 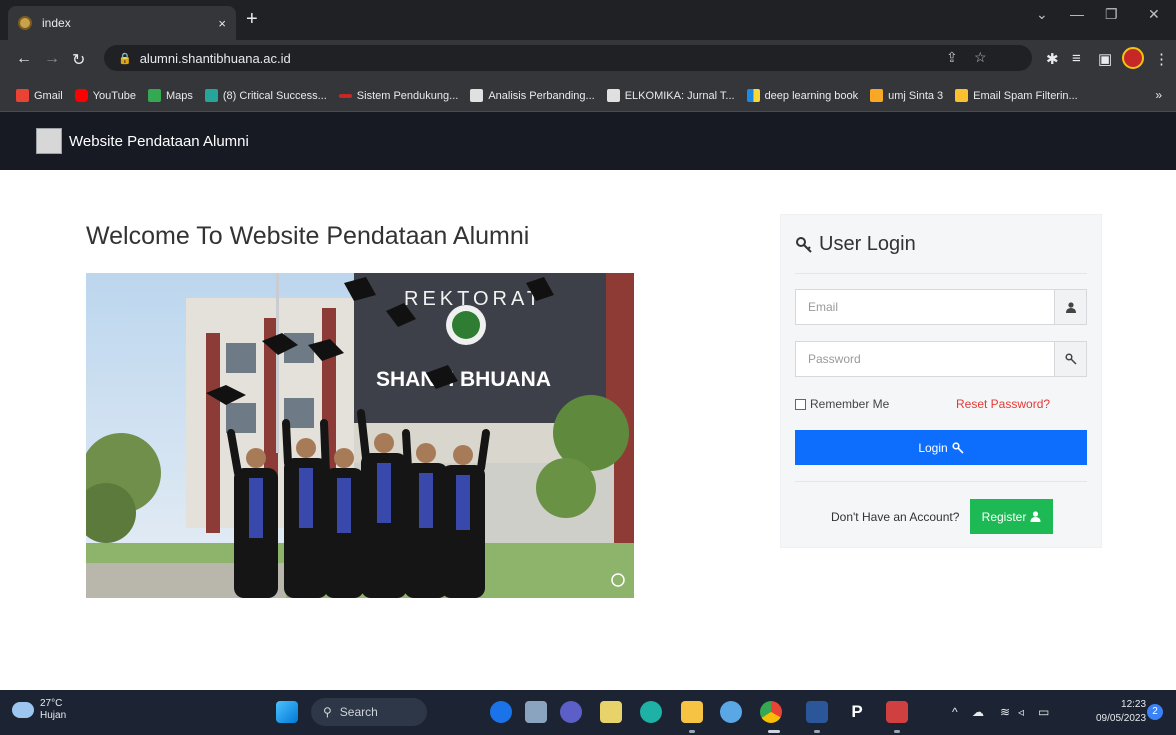 I want to click on register-button: Register, so click(x=1011, y=516).